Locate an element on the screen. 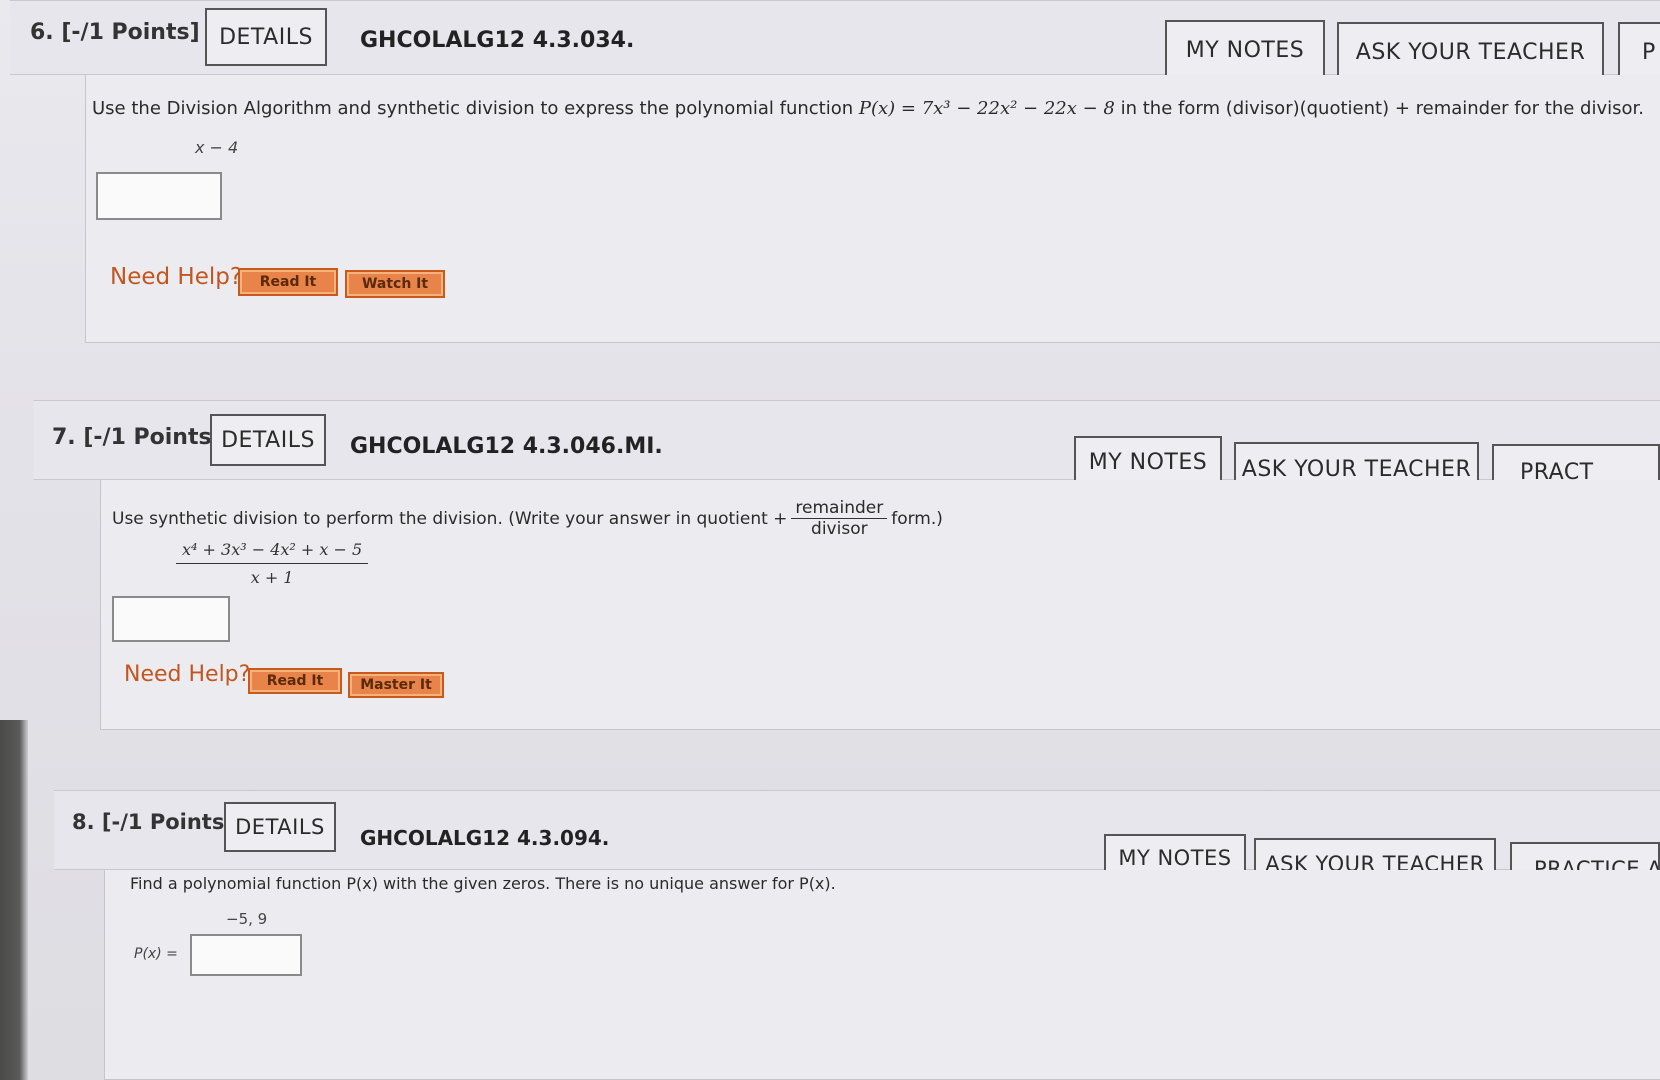 The width and height of the screenshot is (1660, 1080). zeros-label: −5, 9 is located at coordinates (247, 919).